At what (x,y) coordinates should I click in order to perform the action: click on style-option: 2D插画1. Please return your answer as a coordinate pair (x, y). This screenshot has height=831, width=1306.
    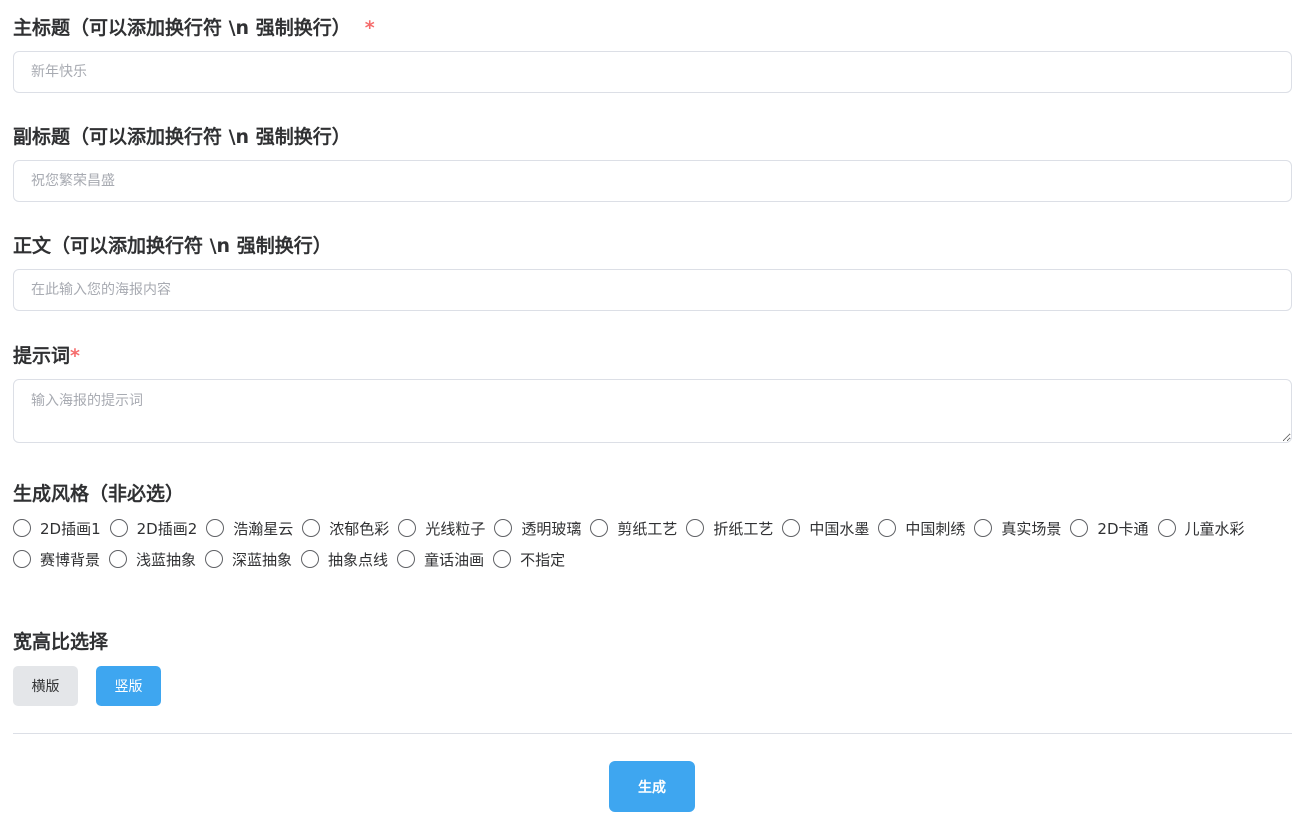
    Looking at the image, I should click on (57, 528).